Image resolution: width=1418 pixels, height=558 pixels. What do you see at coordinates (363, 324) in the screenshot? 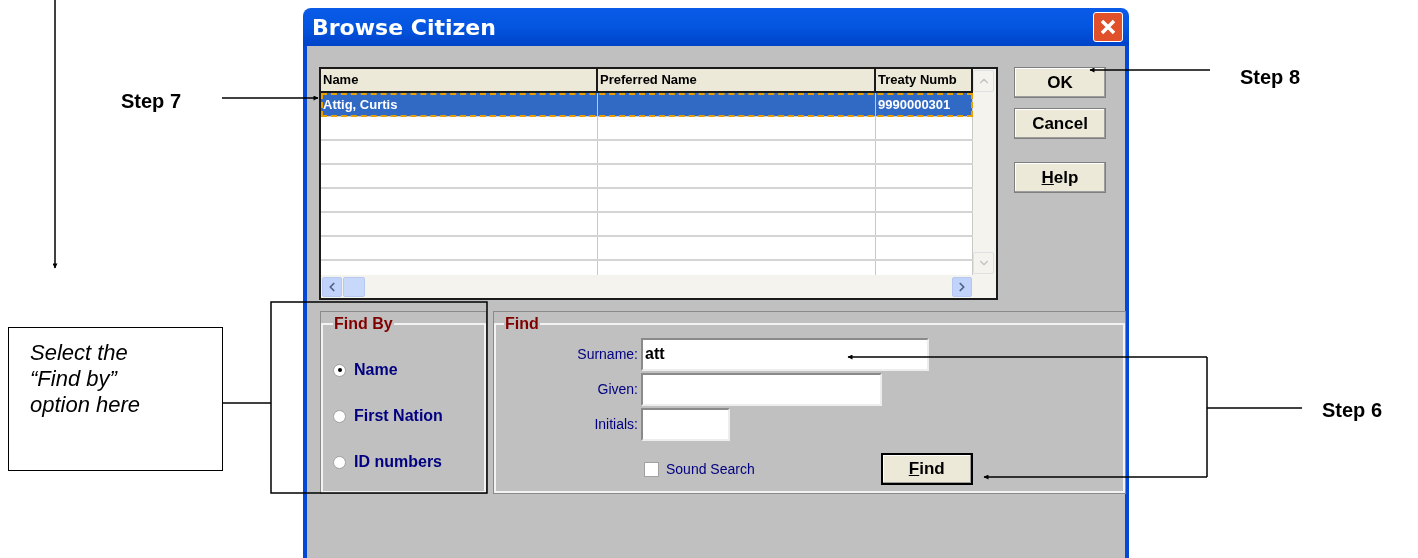
I see `group-title: Find By` at bounding box center [363, 324].